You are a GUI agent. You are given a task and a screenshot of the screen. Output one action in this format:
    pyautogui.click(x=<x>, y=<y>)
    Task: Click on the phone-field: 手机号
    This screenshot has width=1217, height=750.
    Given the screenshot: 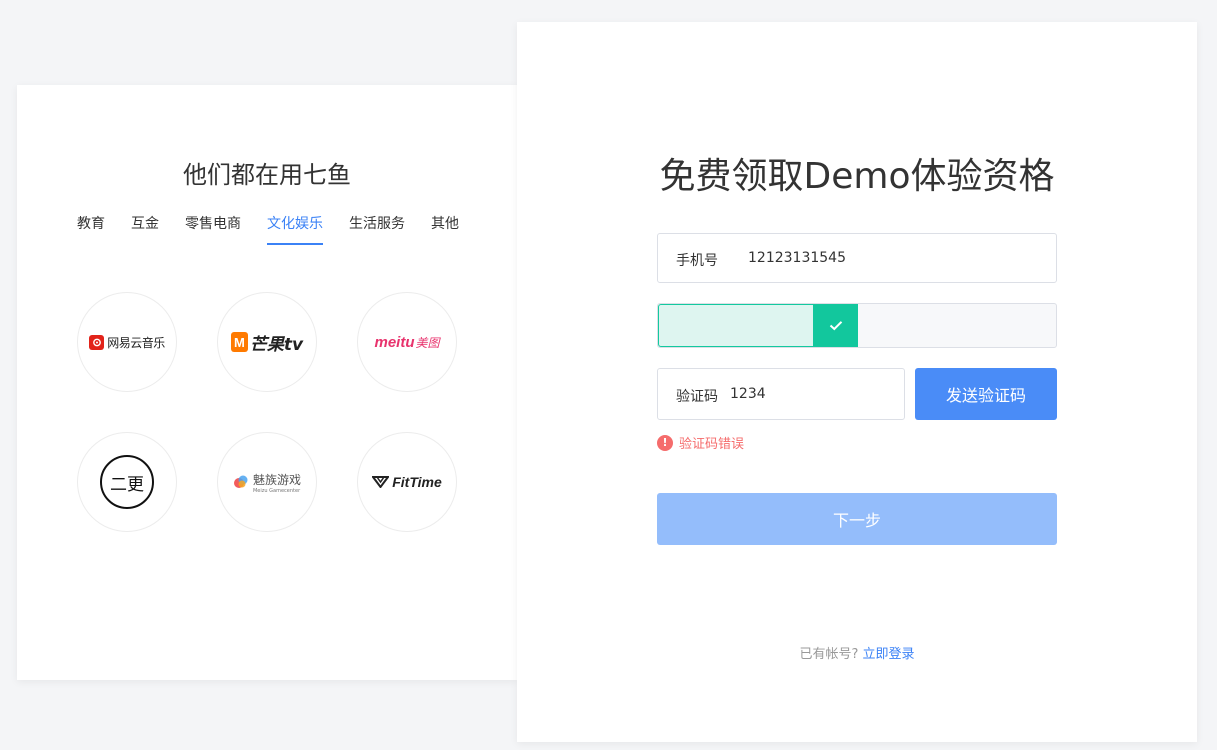 What is the action you would take?
    pyautogui.click(x=857, y=258)
    